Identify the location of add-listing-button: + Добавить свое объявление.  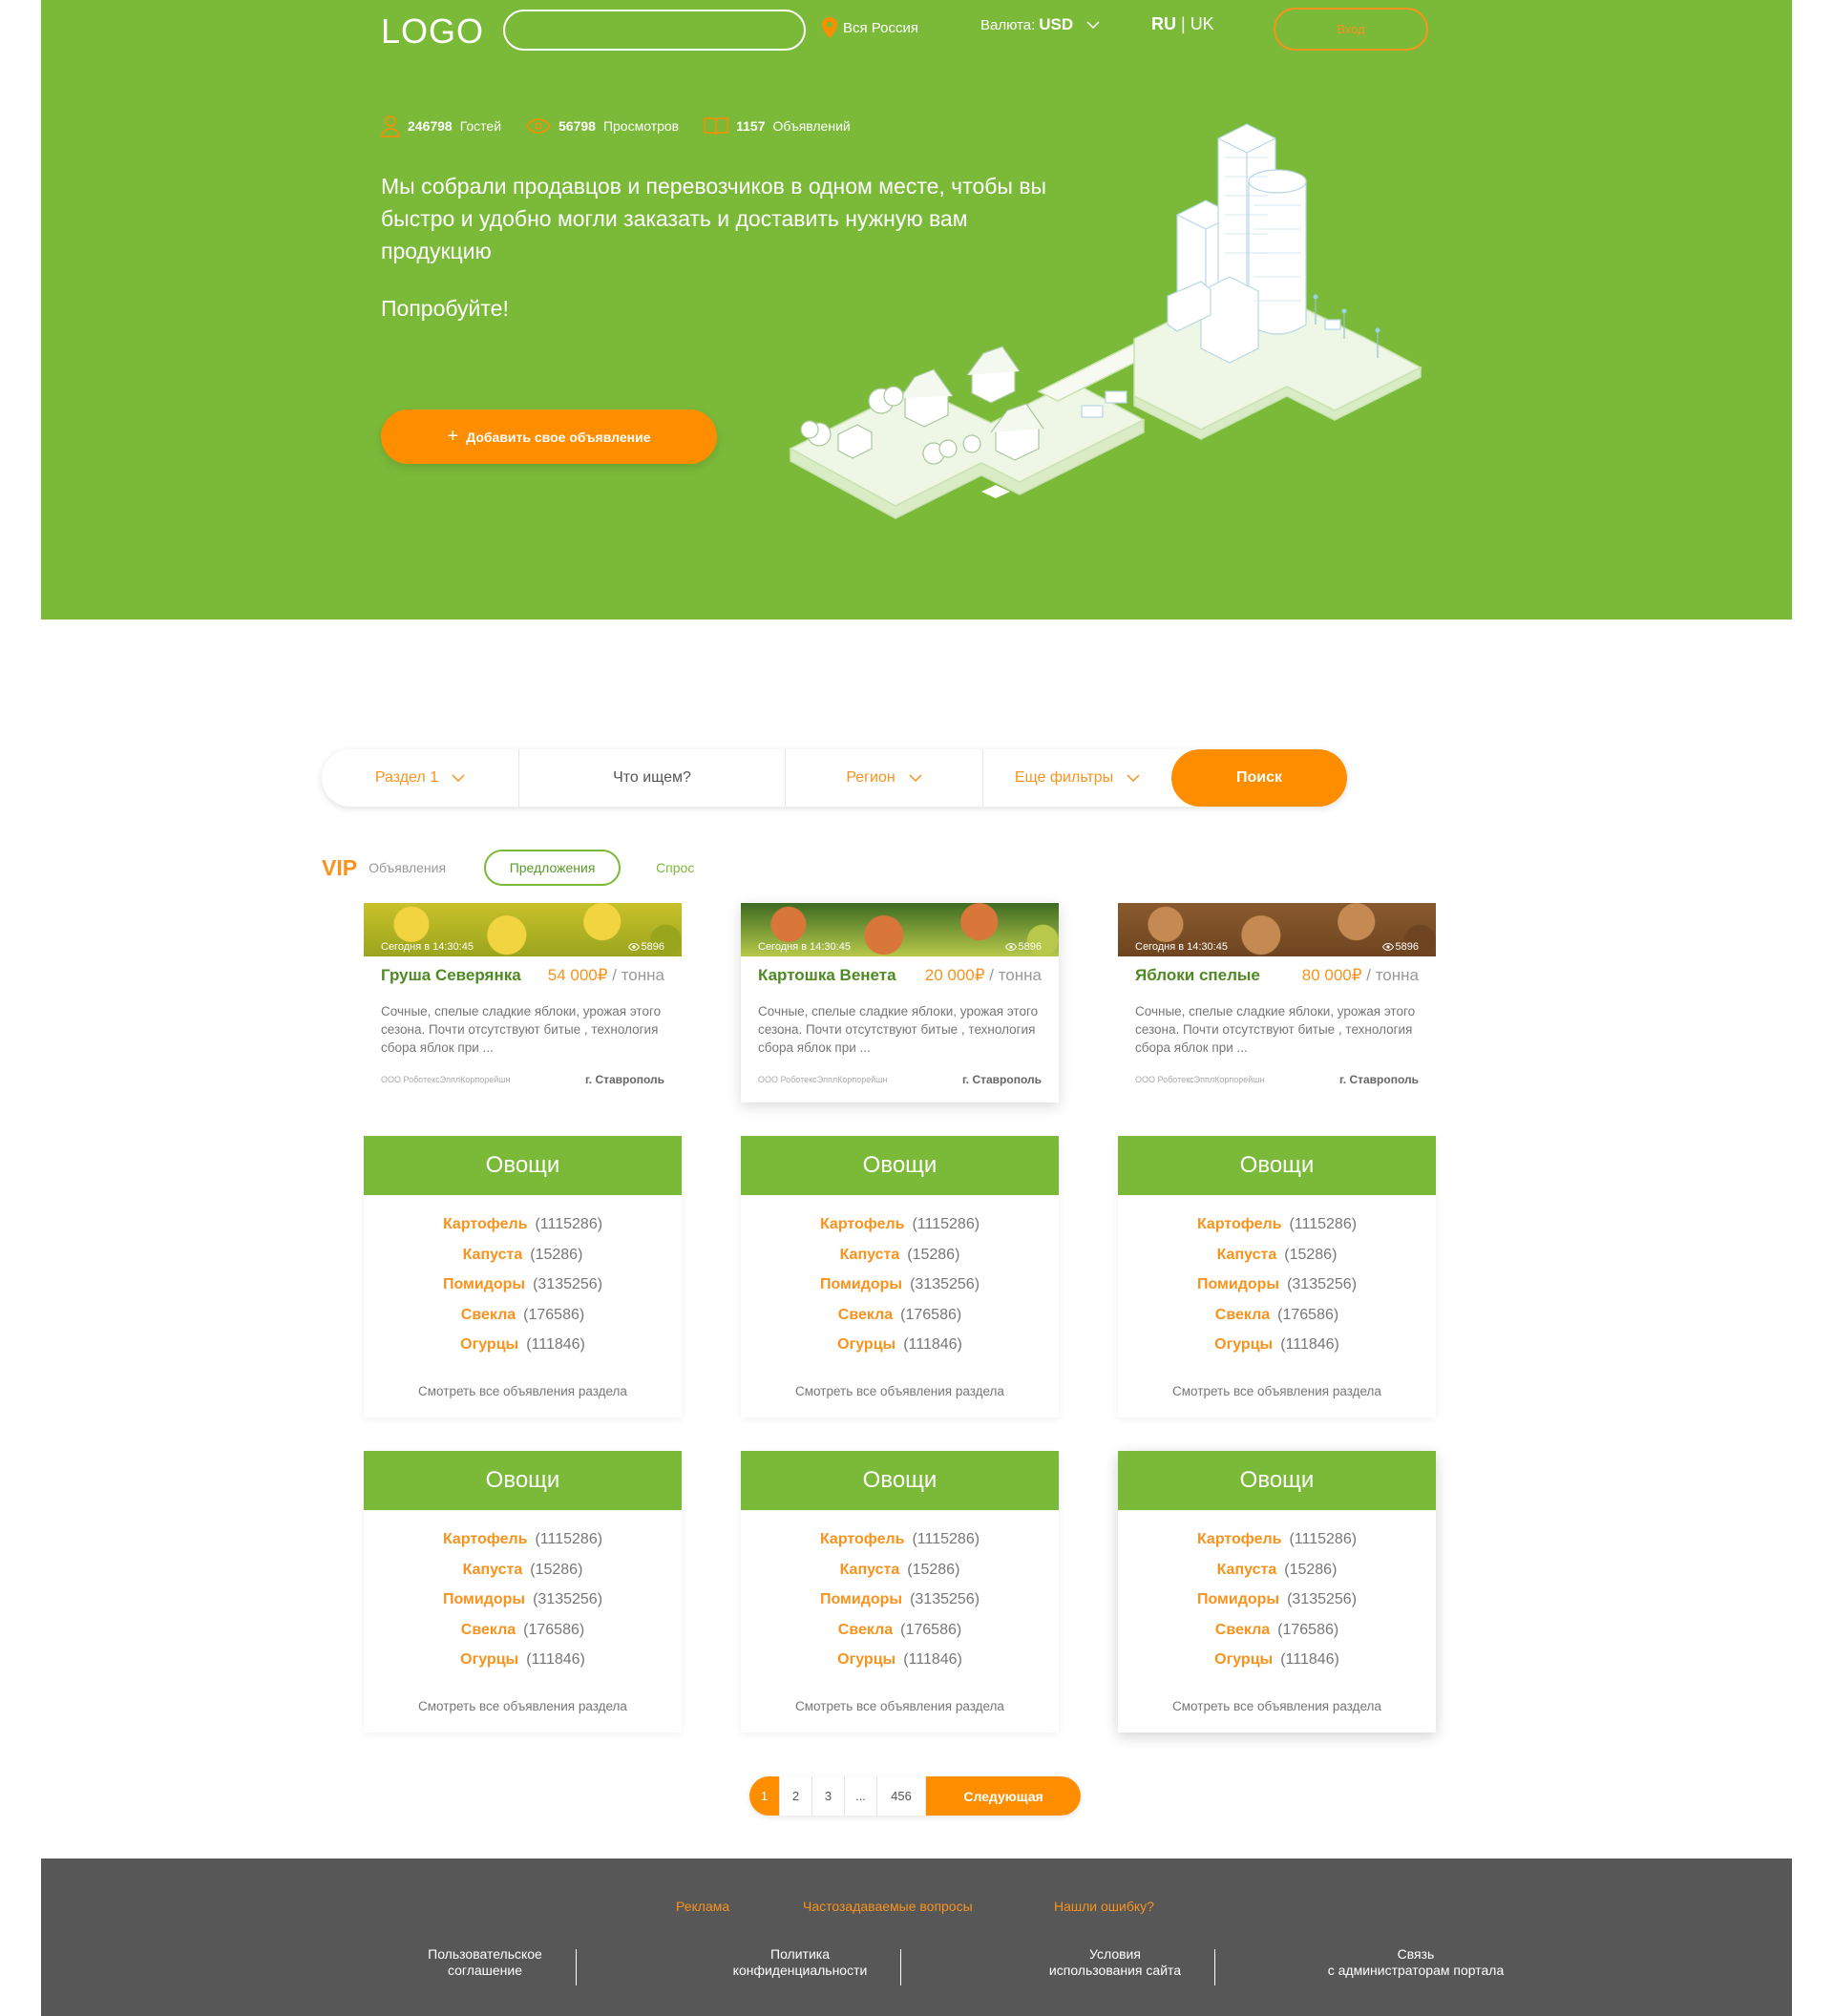
(549, 437).